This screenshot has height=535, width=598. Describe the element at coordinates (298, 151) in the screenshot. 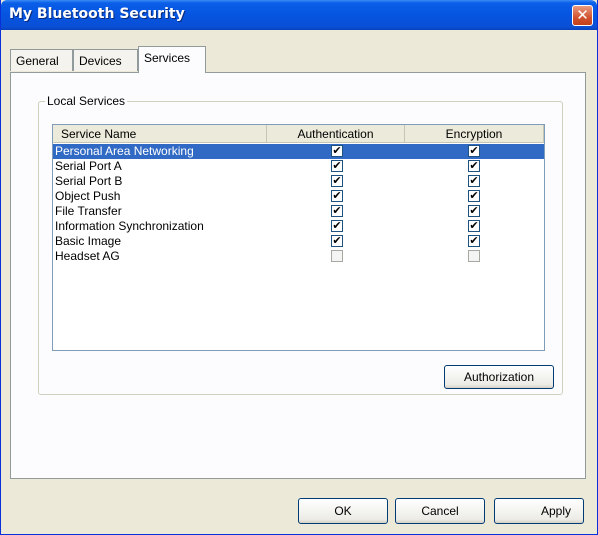

I see `service-row-personal-area-networking: Personal Area Networking ✔ ✔` at that location.